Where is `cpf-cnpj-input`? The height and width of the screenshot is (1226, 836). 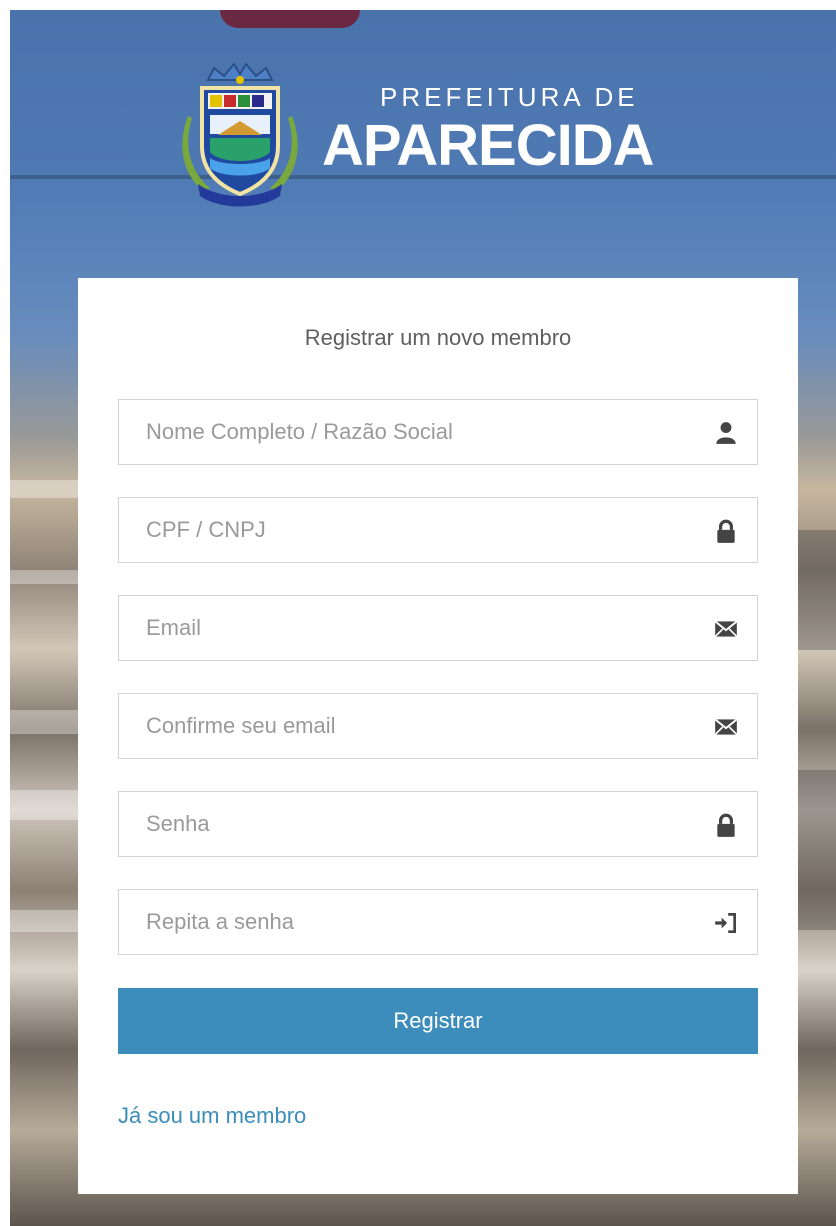
cpf-cnpj-input is located at coordinates (438, 530).